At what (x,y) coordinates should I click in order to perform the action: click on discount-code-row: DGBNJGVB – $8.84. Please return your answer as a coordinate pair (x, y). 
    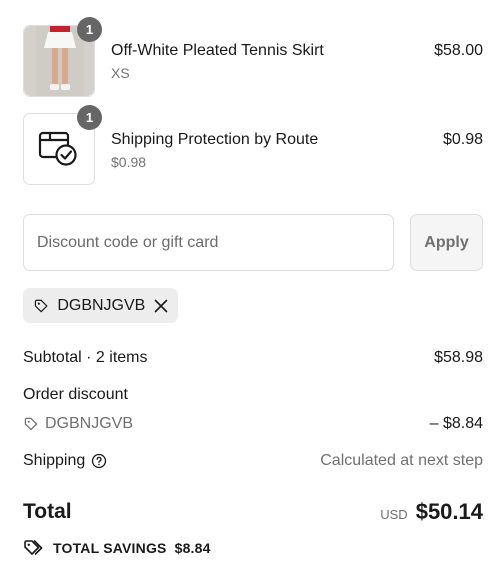
    Looking at the image, I should click on (253, 426).